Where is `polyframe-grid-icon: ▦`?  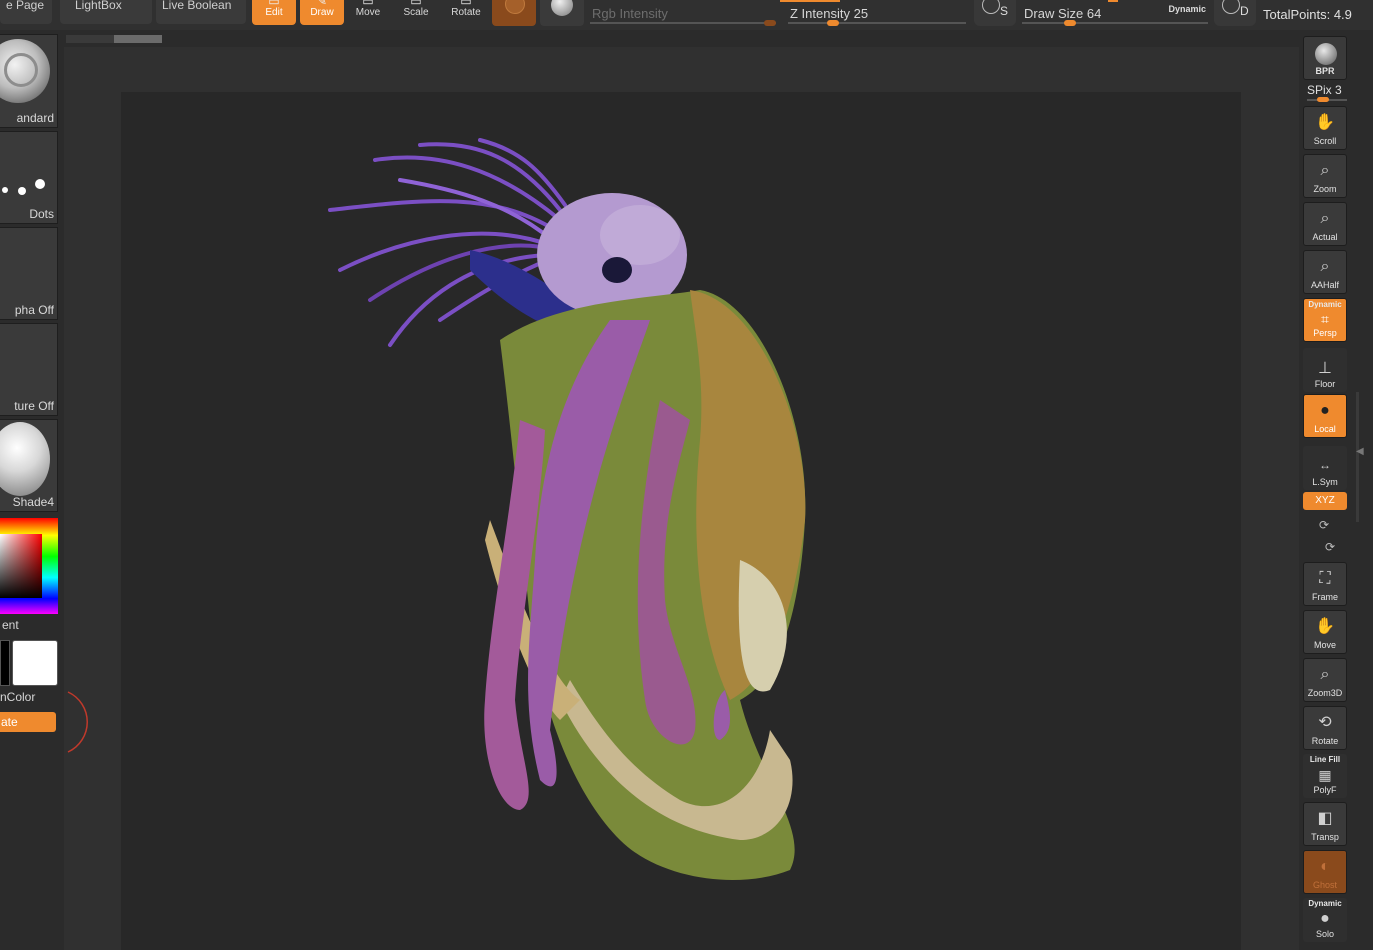 polyframe-grid-icon: ▦ is located at coordinates (1325, 775).